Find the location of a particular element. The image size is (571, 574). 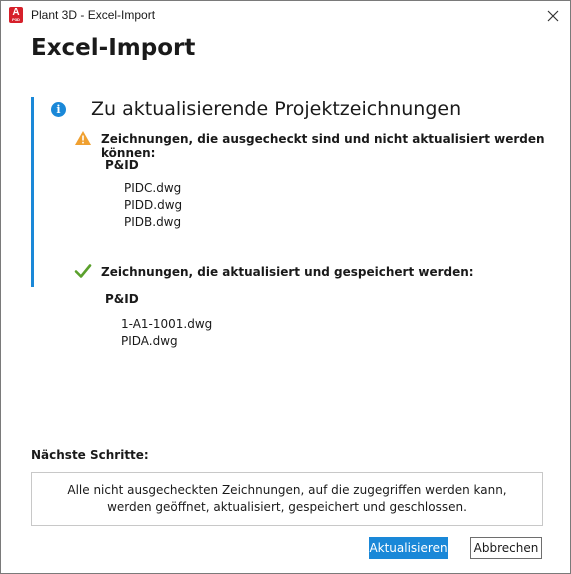

updated-subhead: P&ID is located at coordinates (122, 299).